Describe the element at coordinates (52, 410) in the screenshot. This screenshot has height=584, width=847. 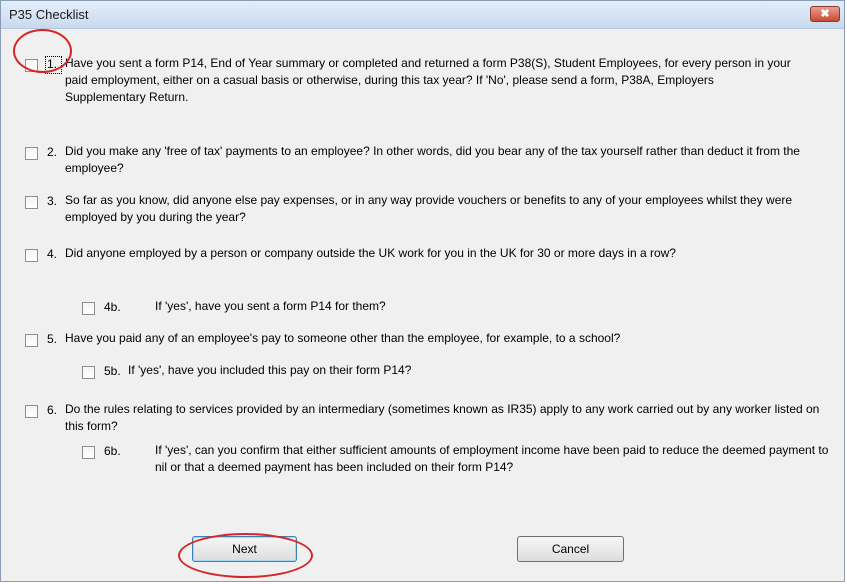
I see `question-number-q6: 6.` at that location.